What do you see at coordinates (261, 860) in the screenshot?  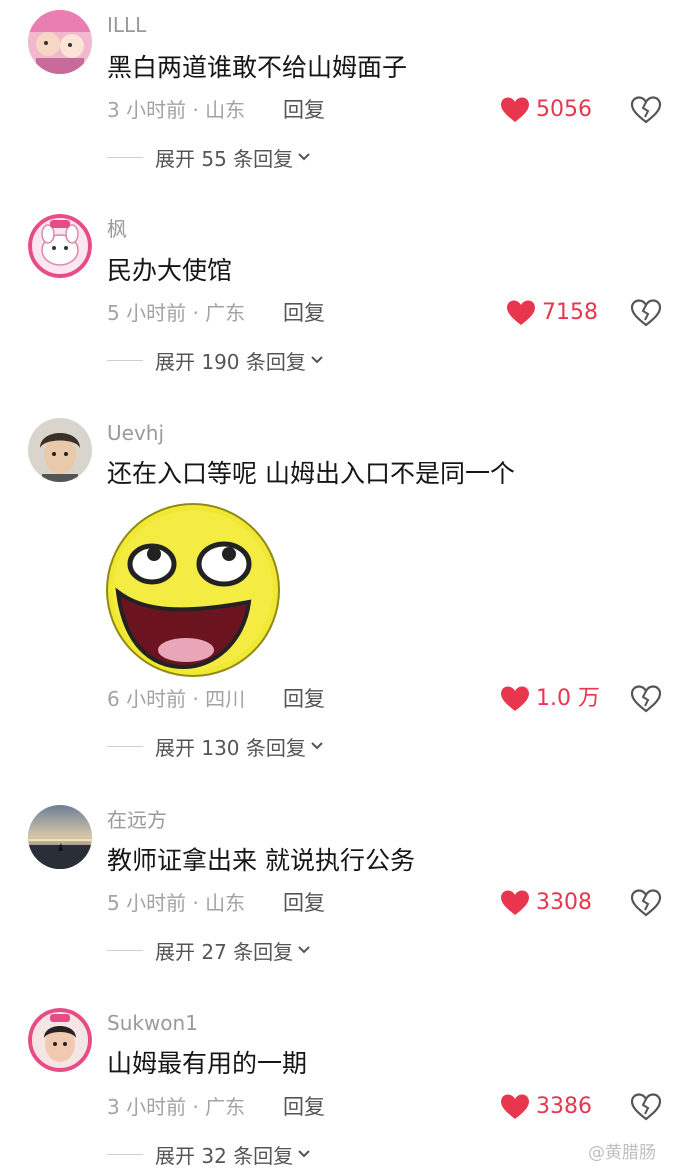 I see `comment-text: 教师证拿出来 就说执行公务` at bounding box center [261, 860].